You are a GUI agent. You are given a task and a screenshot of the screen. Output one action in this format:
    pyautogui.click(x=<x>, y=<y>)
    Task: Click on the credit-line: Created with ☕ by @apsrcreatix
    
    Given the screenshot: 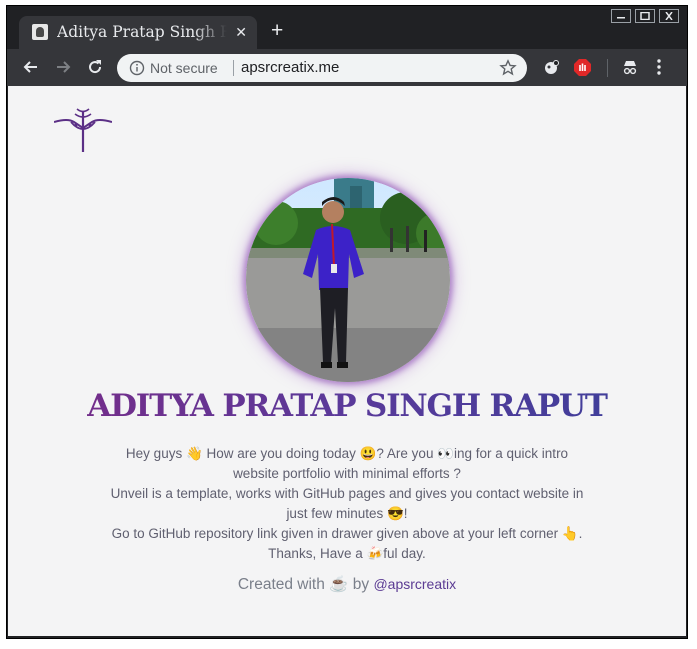 What is the action you would take?
    pyautogui.click(x=347, y=584)
    